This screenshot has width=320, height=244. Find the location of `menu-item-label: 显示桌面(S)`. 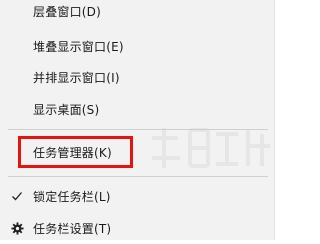

menu-item-label: 显示桌面(S) is located at coordinates (66, 109).